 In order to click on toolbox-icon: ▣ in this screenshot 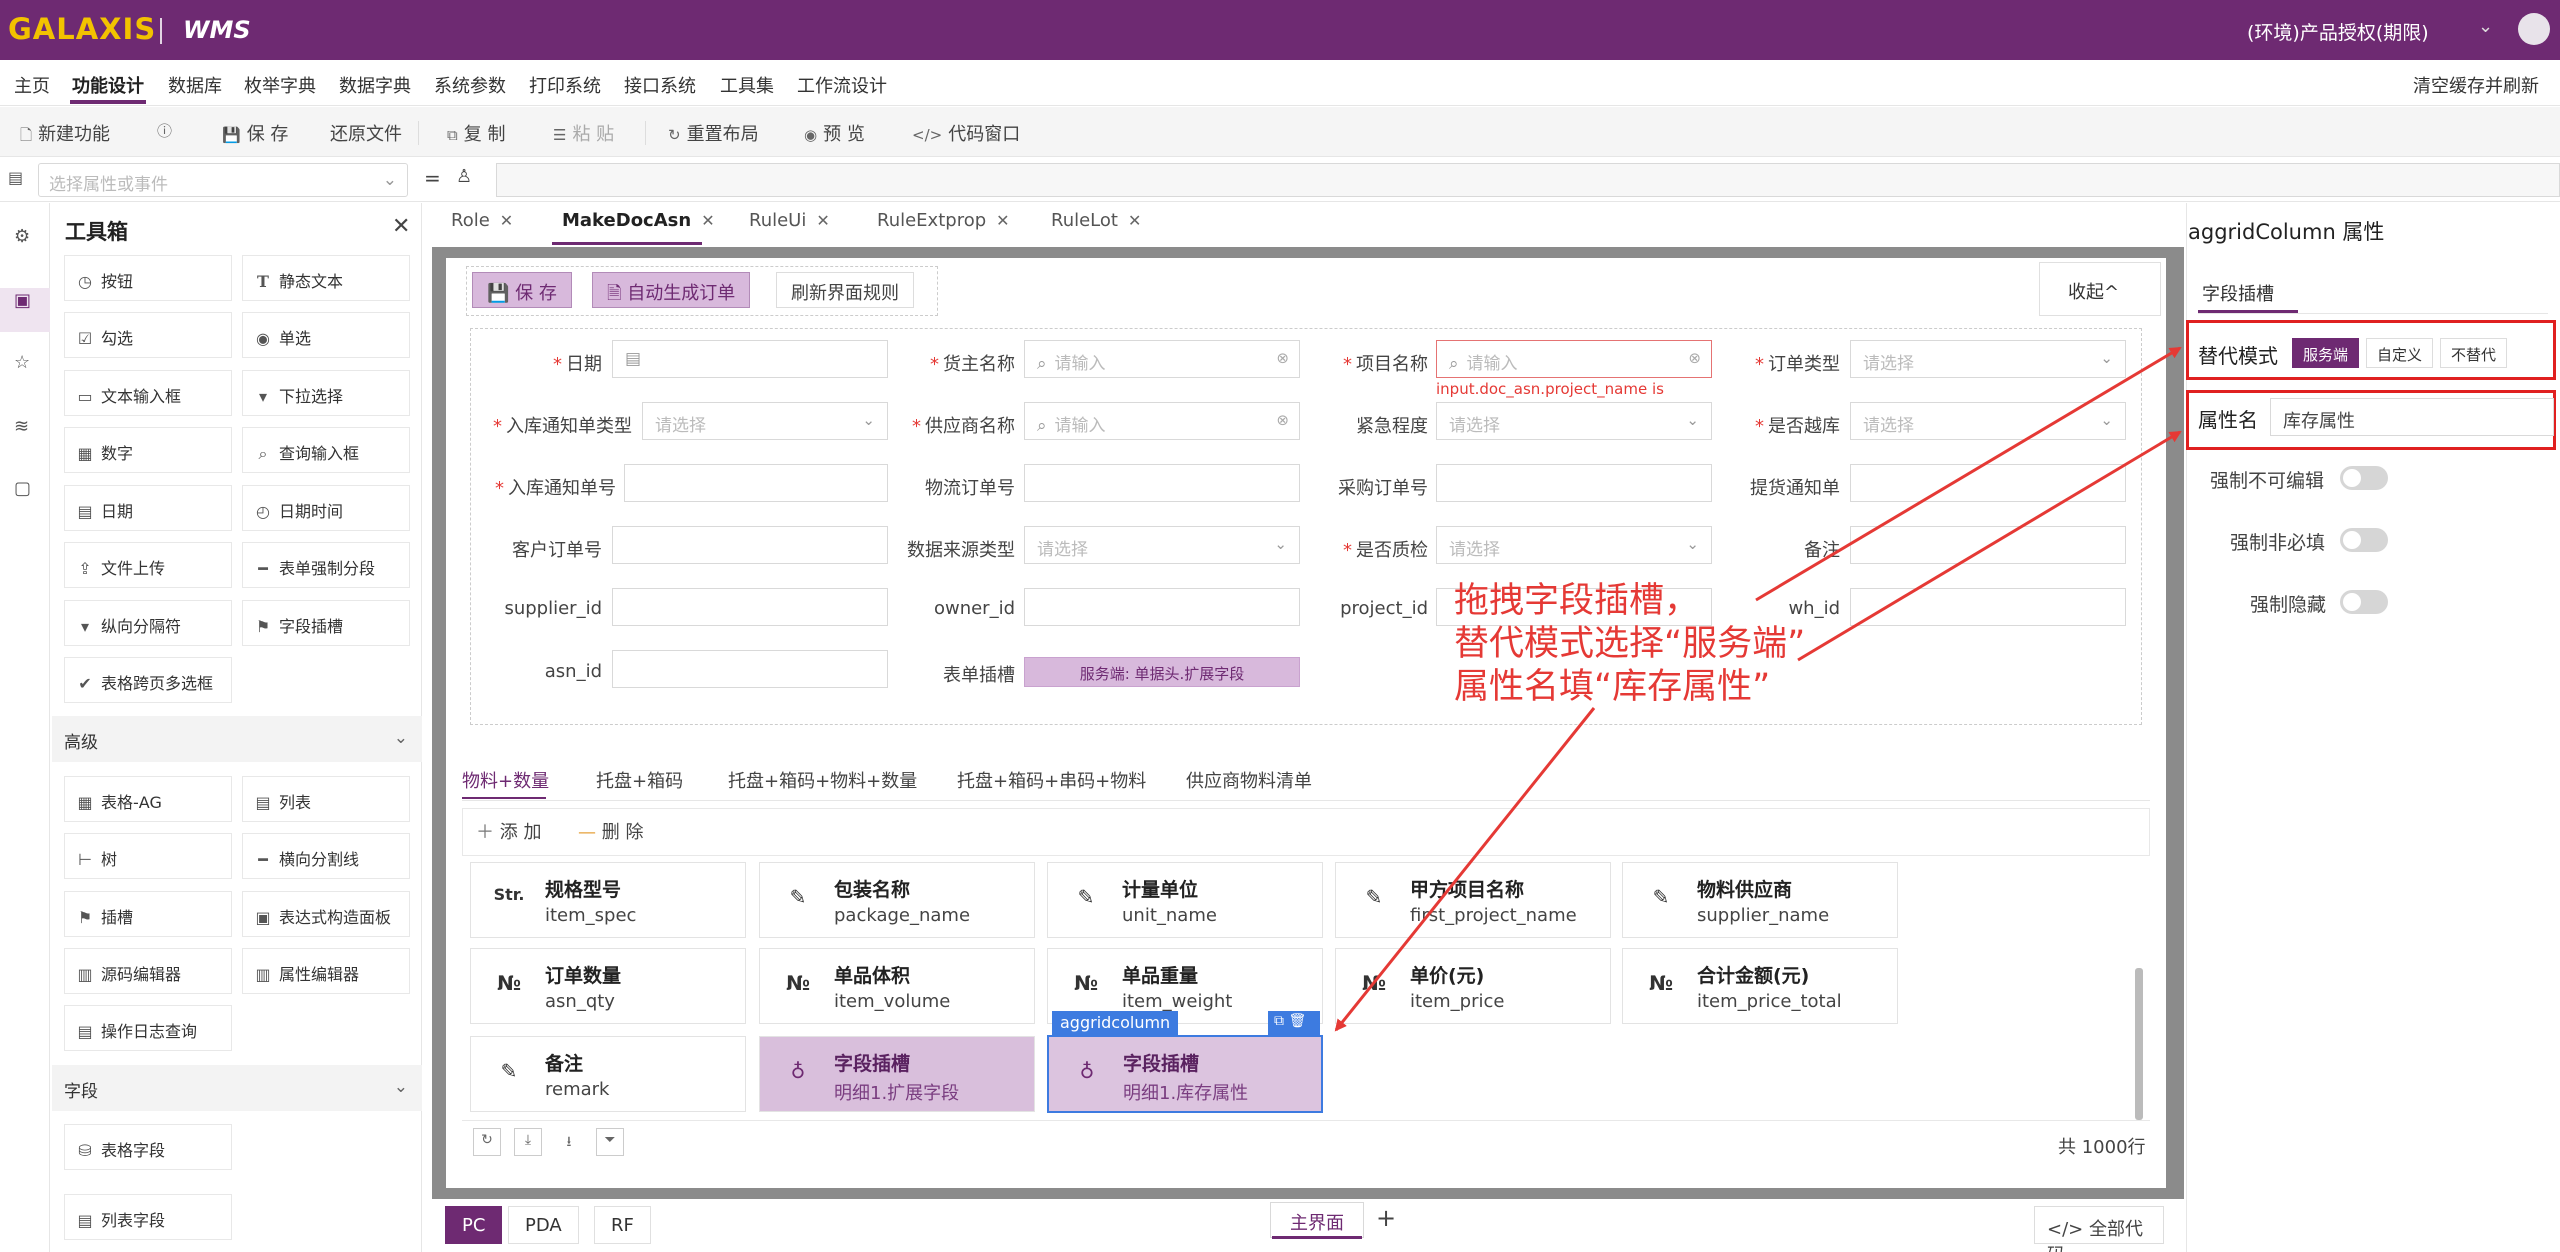, I will do `click(22, 300)`.